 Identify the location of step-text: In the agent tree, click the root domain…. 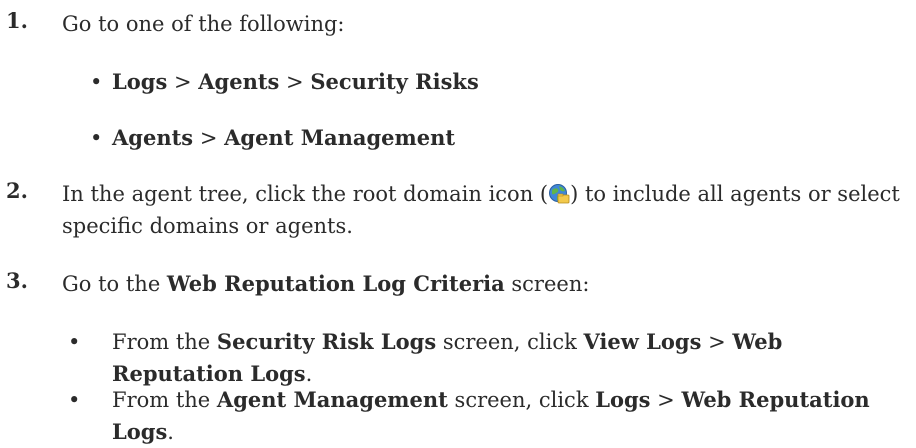
(481, 210).